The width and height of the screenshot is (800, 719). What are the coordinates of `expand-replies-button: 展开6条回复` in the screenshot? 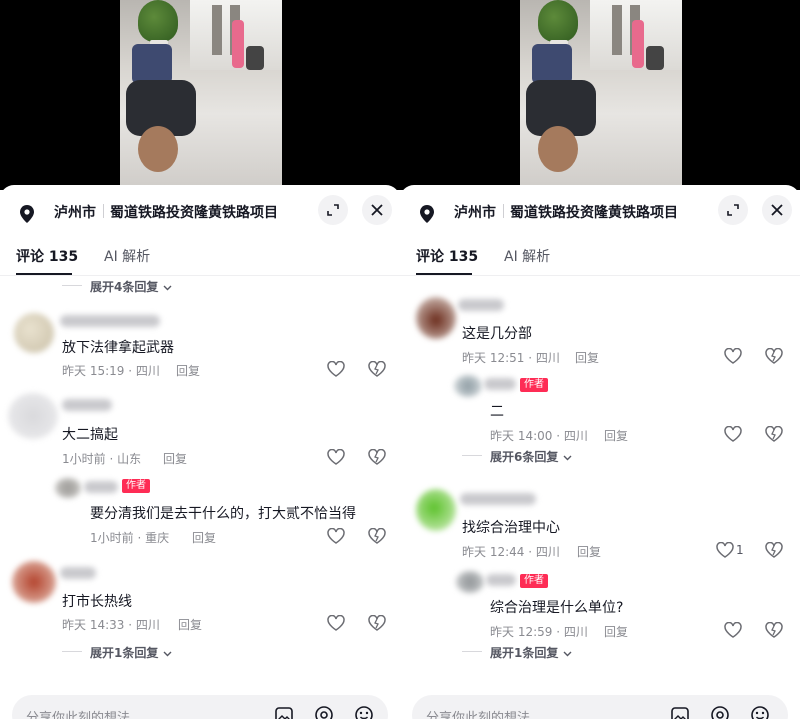 It's located at (531, 456).